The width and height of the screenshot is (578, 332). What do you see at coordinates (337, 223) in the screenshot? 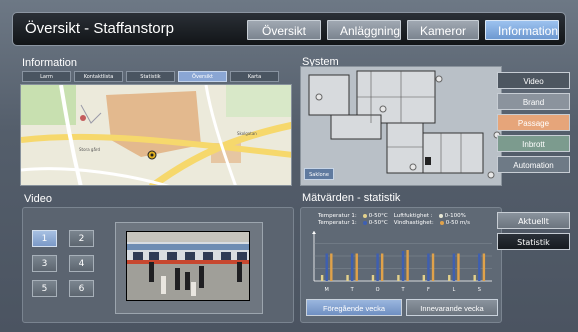
I see `legend-temp2-name: Temperatur 1:` at bounding box center [337, 223].